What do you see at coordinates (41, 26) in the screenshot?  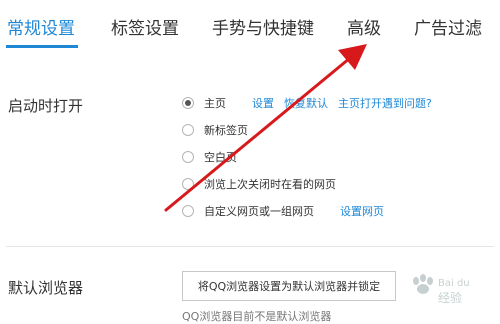 I see `tab-general: 常规设置` at bounding box center [41, 26].